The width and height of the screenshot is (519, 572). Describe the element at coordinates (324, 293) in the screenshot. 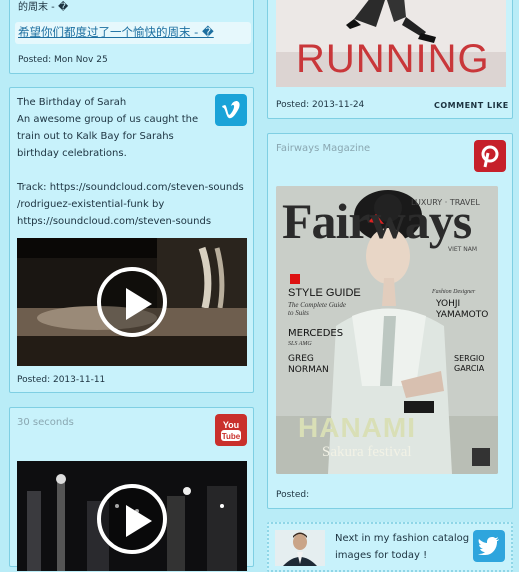

I see `cover-style-guide: STYLE GUIDE` at that location.